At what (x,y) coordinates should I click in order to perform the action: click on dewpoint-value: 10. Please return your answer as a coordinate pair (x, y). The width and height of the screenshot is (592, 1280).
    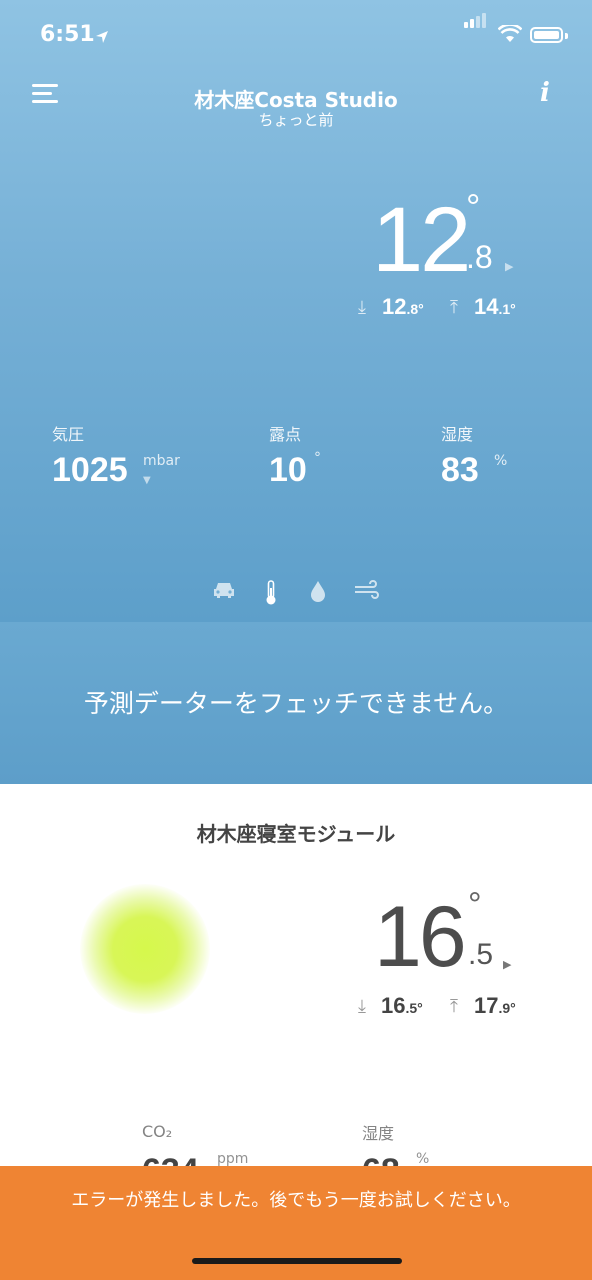
    Looking at the image, I should click on (288, 470).